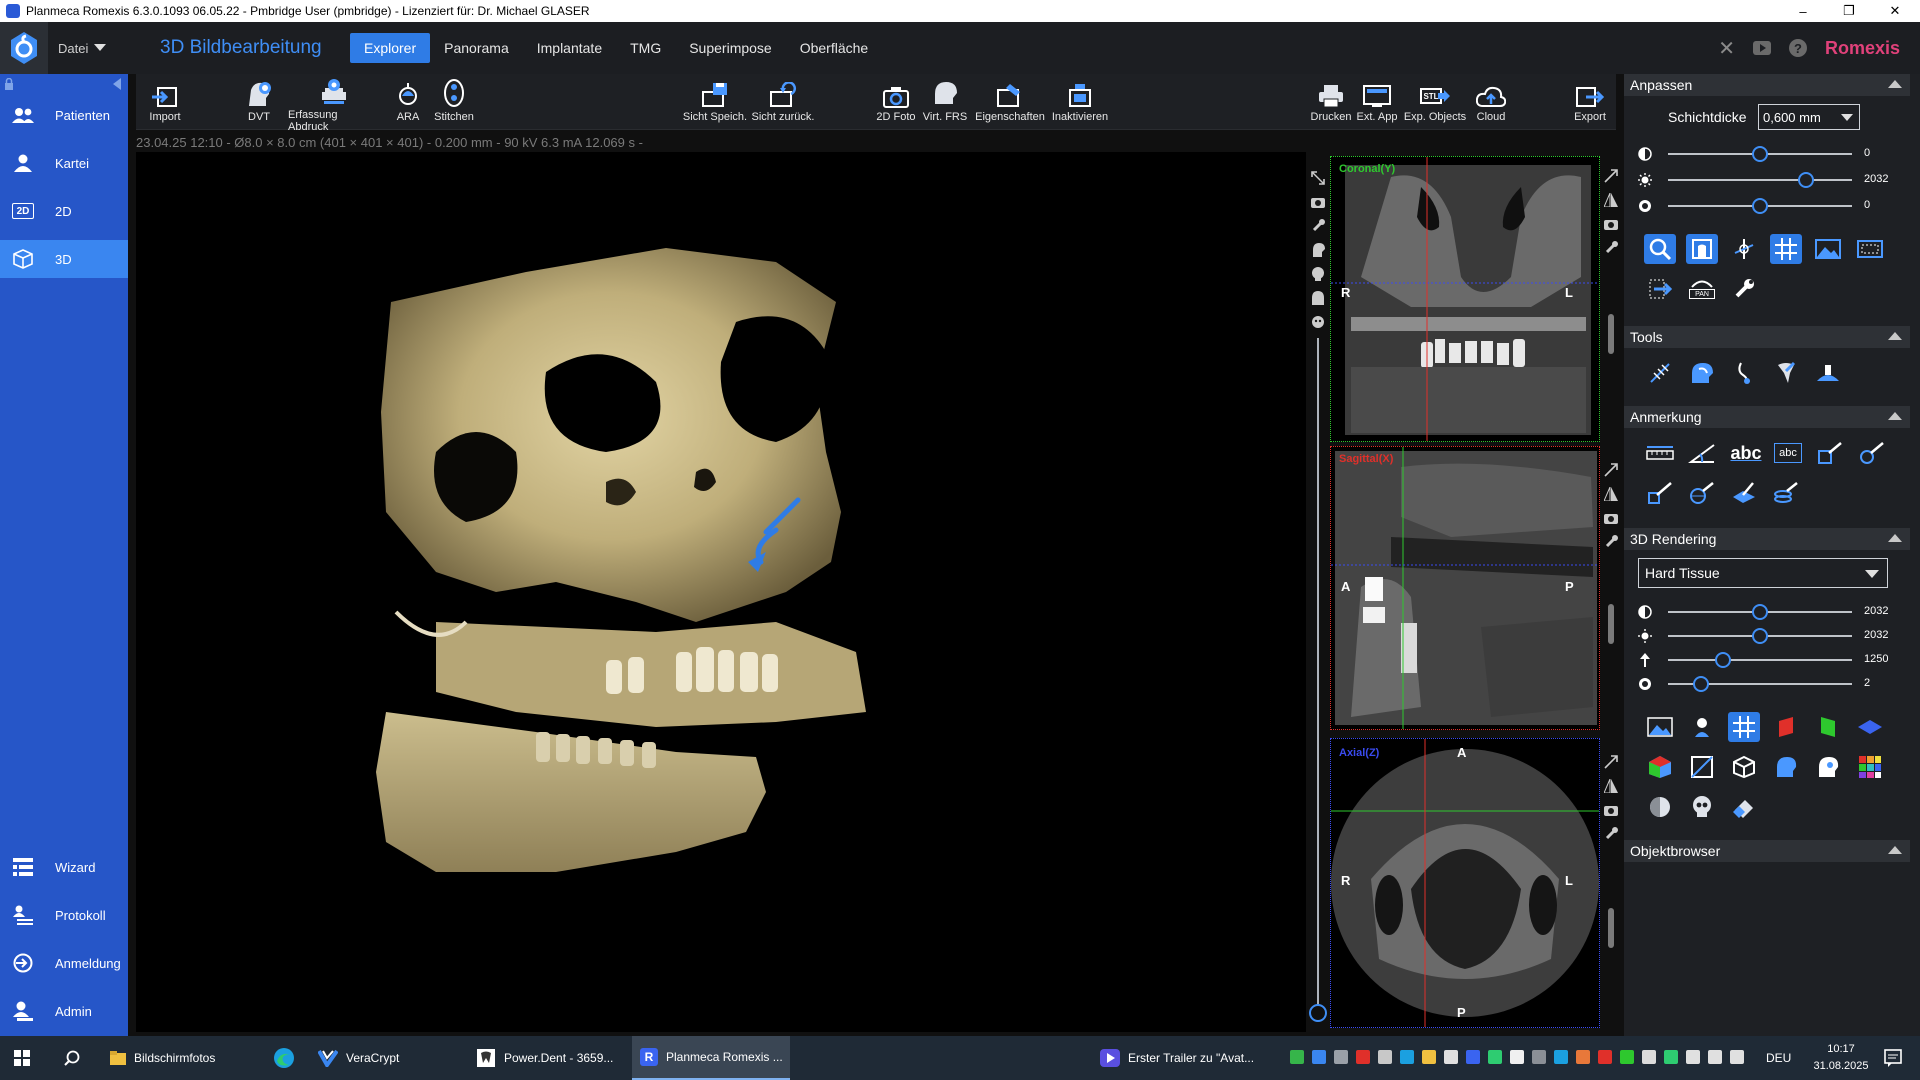 The height and width of the screenshot is (1080, 1920). What do you see at coordinates (259, 103) in the screenshot?
I see `dvt-button: DVT` at bounding box center [259, 103].